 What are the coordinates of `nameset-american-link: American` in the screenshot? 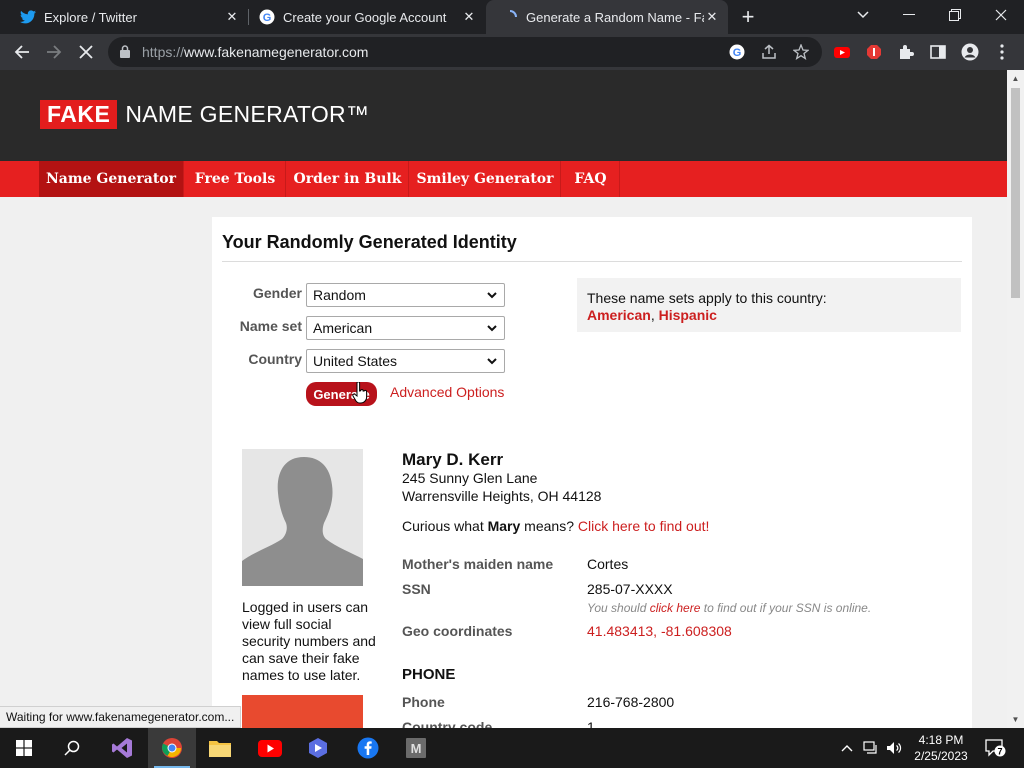 It's located at (619, 315).